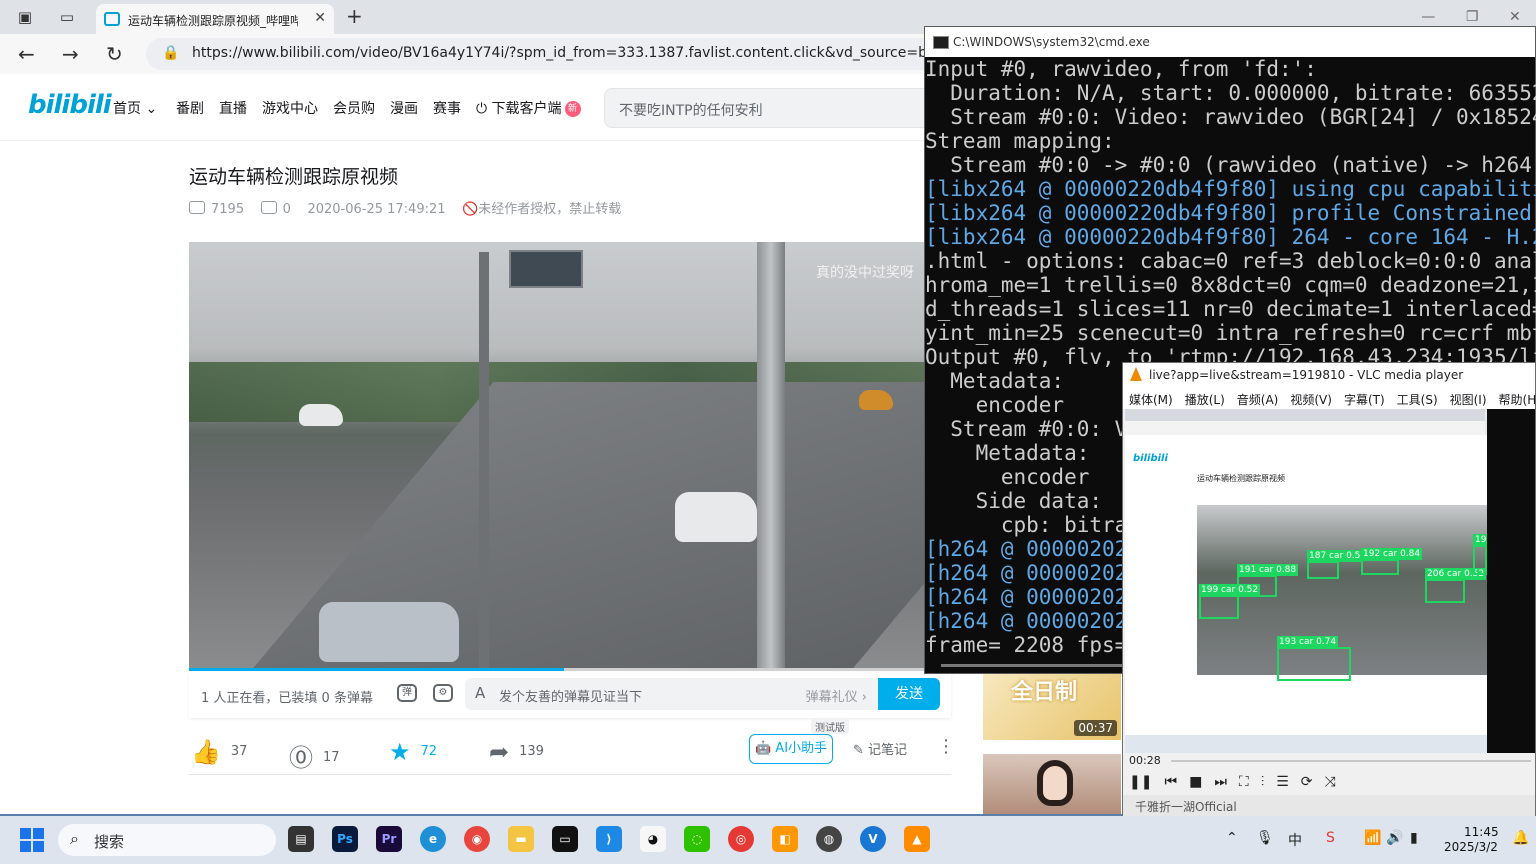 This screenshot has width=1536, height=864. Describe the element at coordinates (565, 839) in the screenshot. I see `terminal-icon: ▭` at that location.